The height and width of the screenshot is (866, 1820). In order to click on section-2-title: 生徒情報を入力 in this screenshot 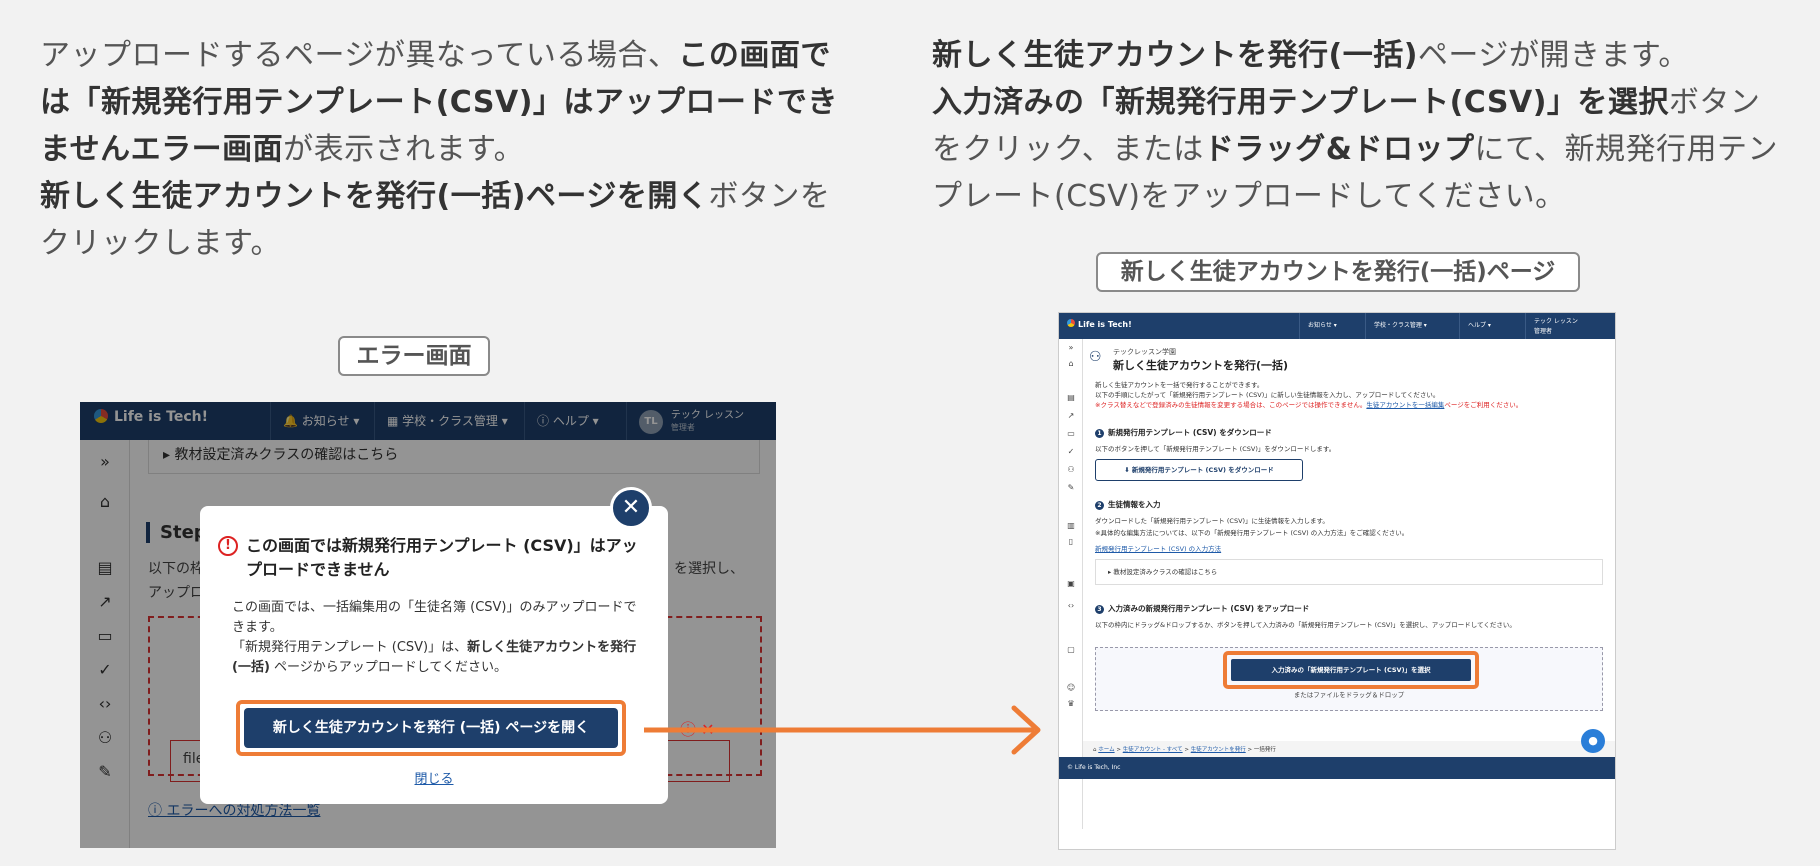, I will do `click(1134, 504)`.